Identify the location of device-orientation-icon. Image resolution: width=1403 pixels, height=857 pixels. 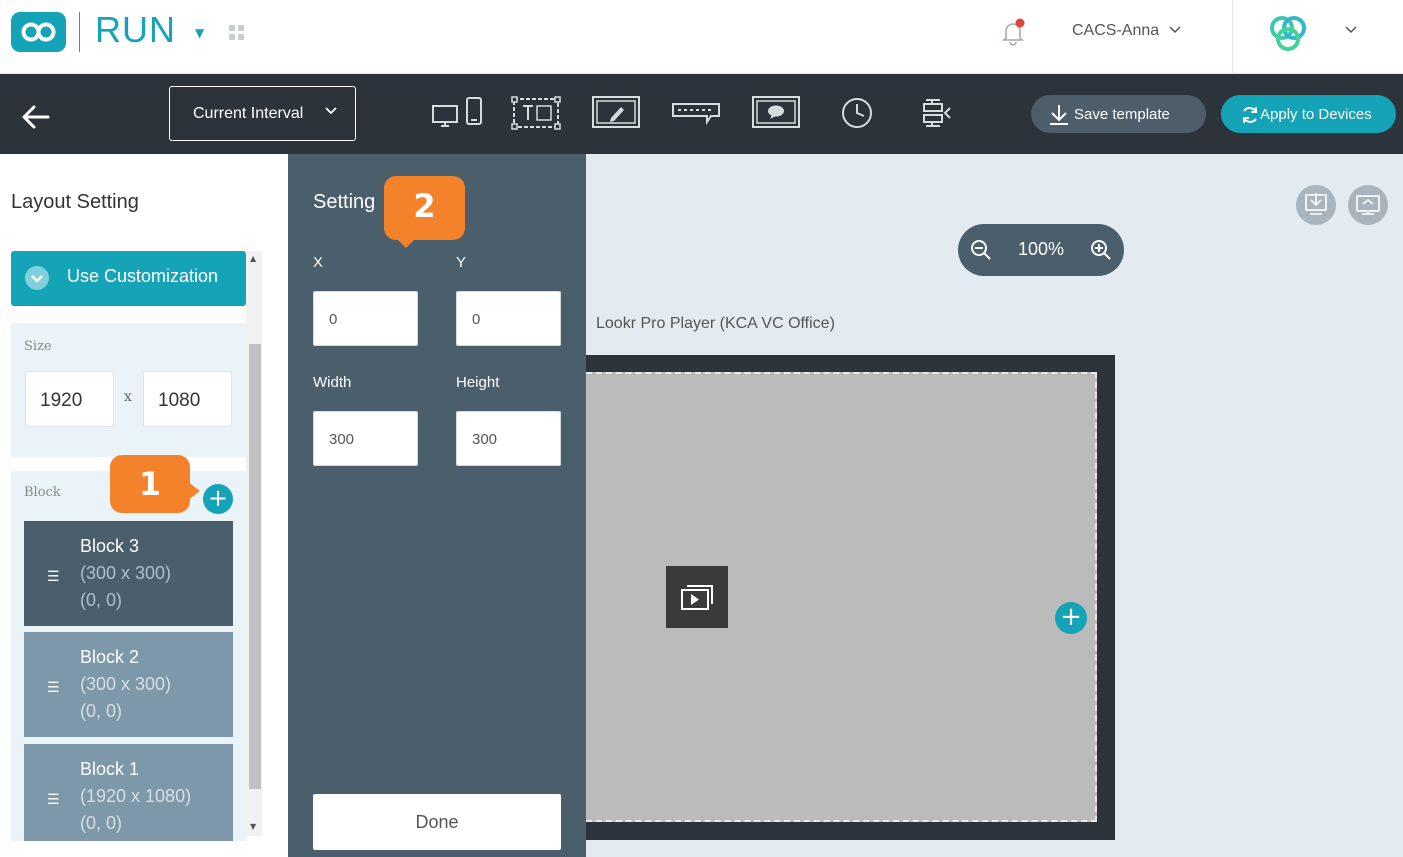
(458, 114).